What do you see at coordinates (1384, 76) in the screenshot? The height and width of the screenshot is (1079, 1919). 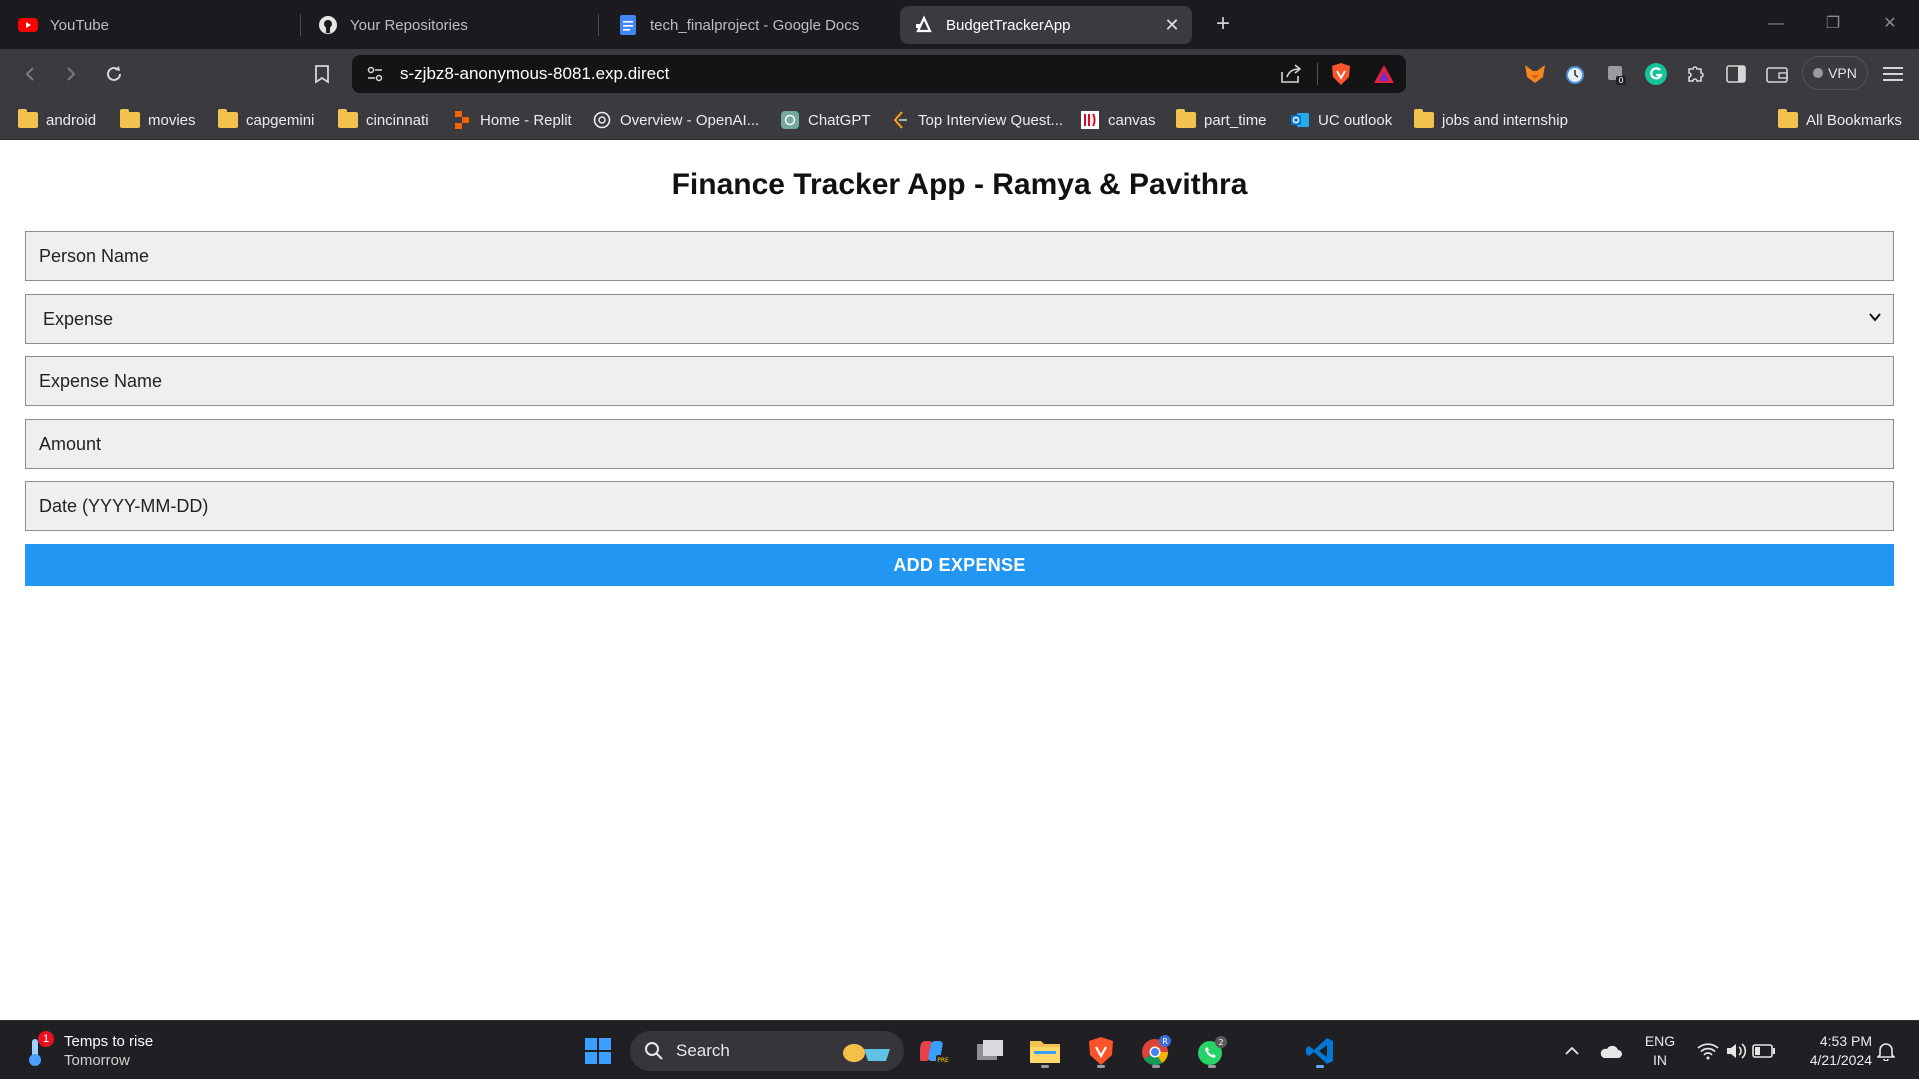 I see `brave-rewards-icon` at bounding box center [1384, 76].